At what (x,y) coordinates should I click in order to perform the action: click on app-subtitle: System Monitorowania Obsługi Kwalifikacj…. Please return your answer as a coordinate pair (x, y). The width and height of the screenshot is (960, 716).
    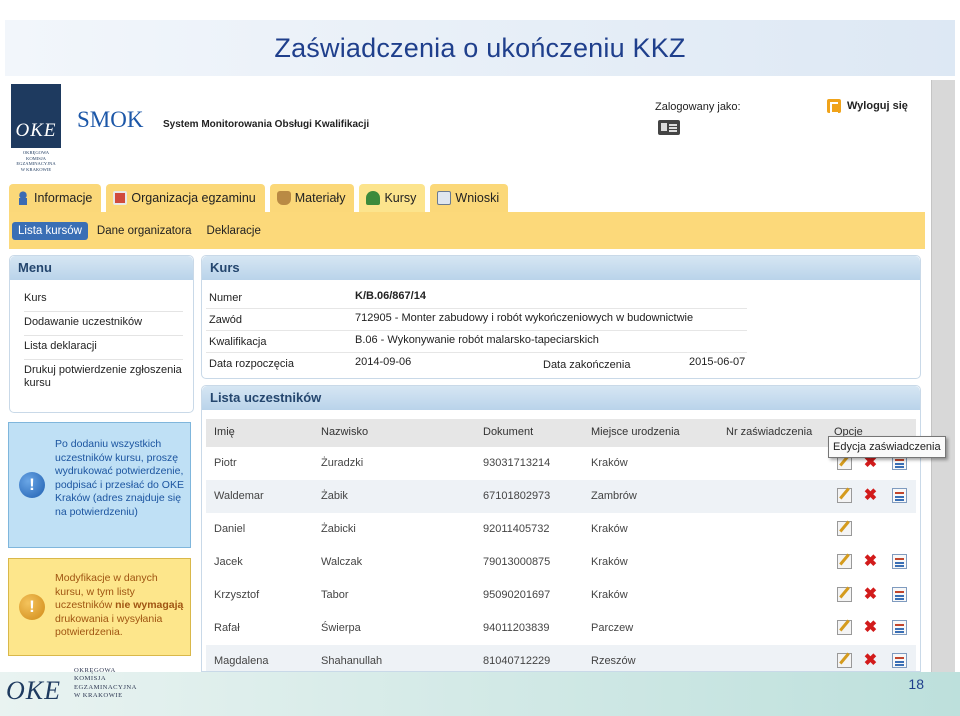
    Looking at the image, I should click on (266, 124).